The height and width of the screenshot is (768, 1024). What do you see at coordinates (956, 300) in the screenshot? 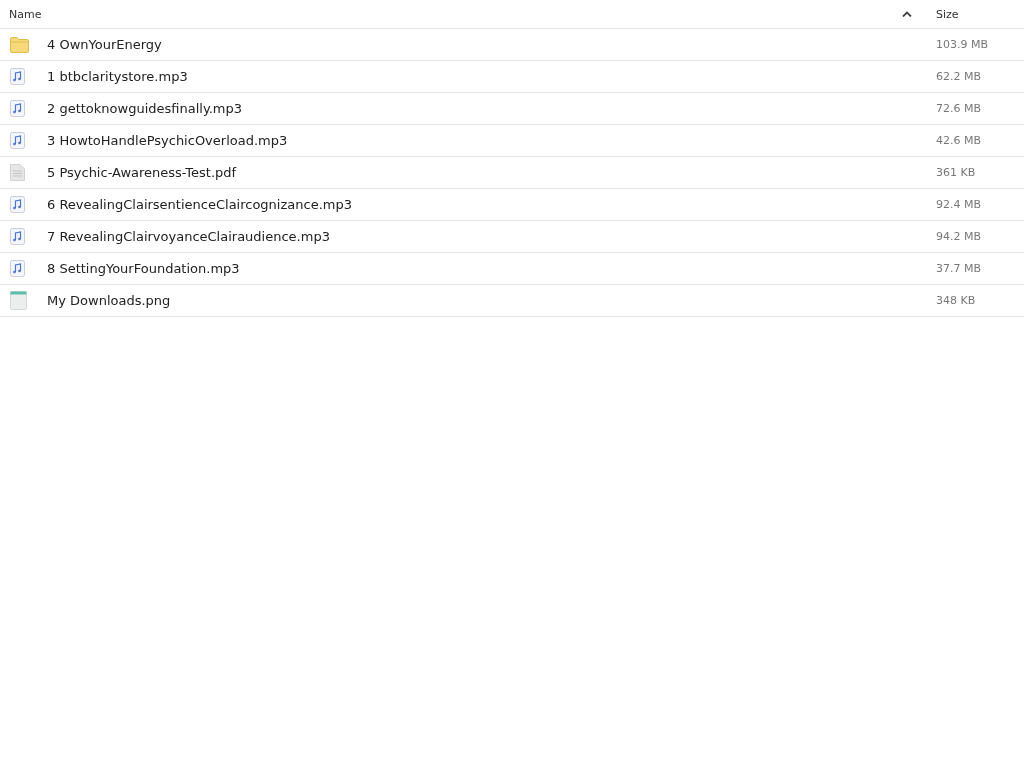
I see `file-size: 348 KB` at bounding box center [956, 300].